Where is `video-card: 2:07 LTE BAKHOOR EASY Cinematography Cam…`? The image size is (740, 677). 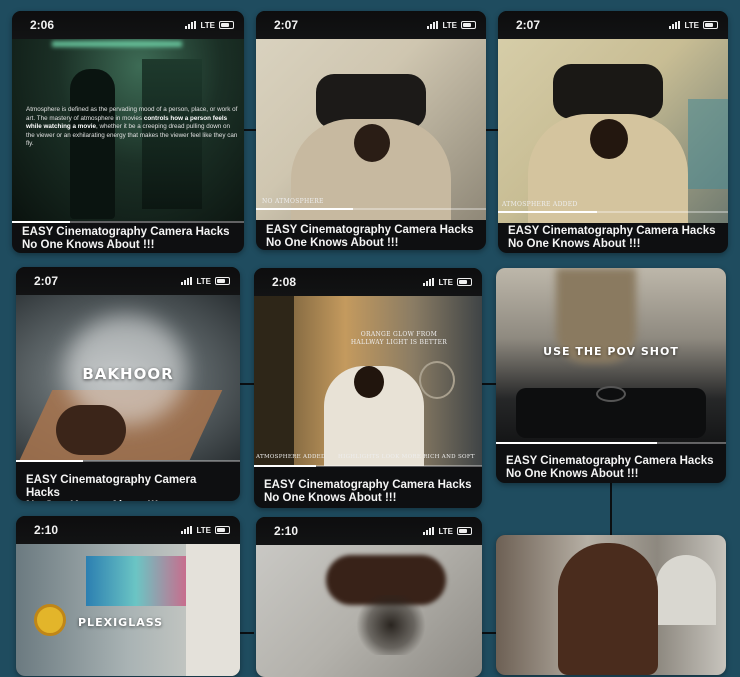
video-card: 2:07 LTE BAKHOOR EASY Cinematography Cam… is located at coordinates (128, 384).